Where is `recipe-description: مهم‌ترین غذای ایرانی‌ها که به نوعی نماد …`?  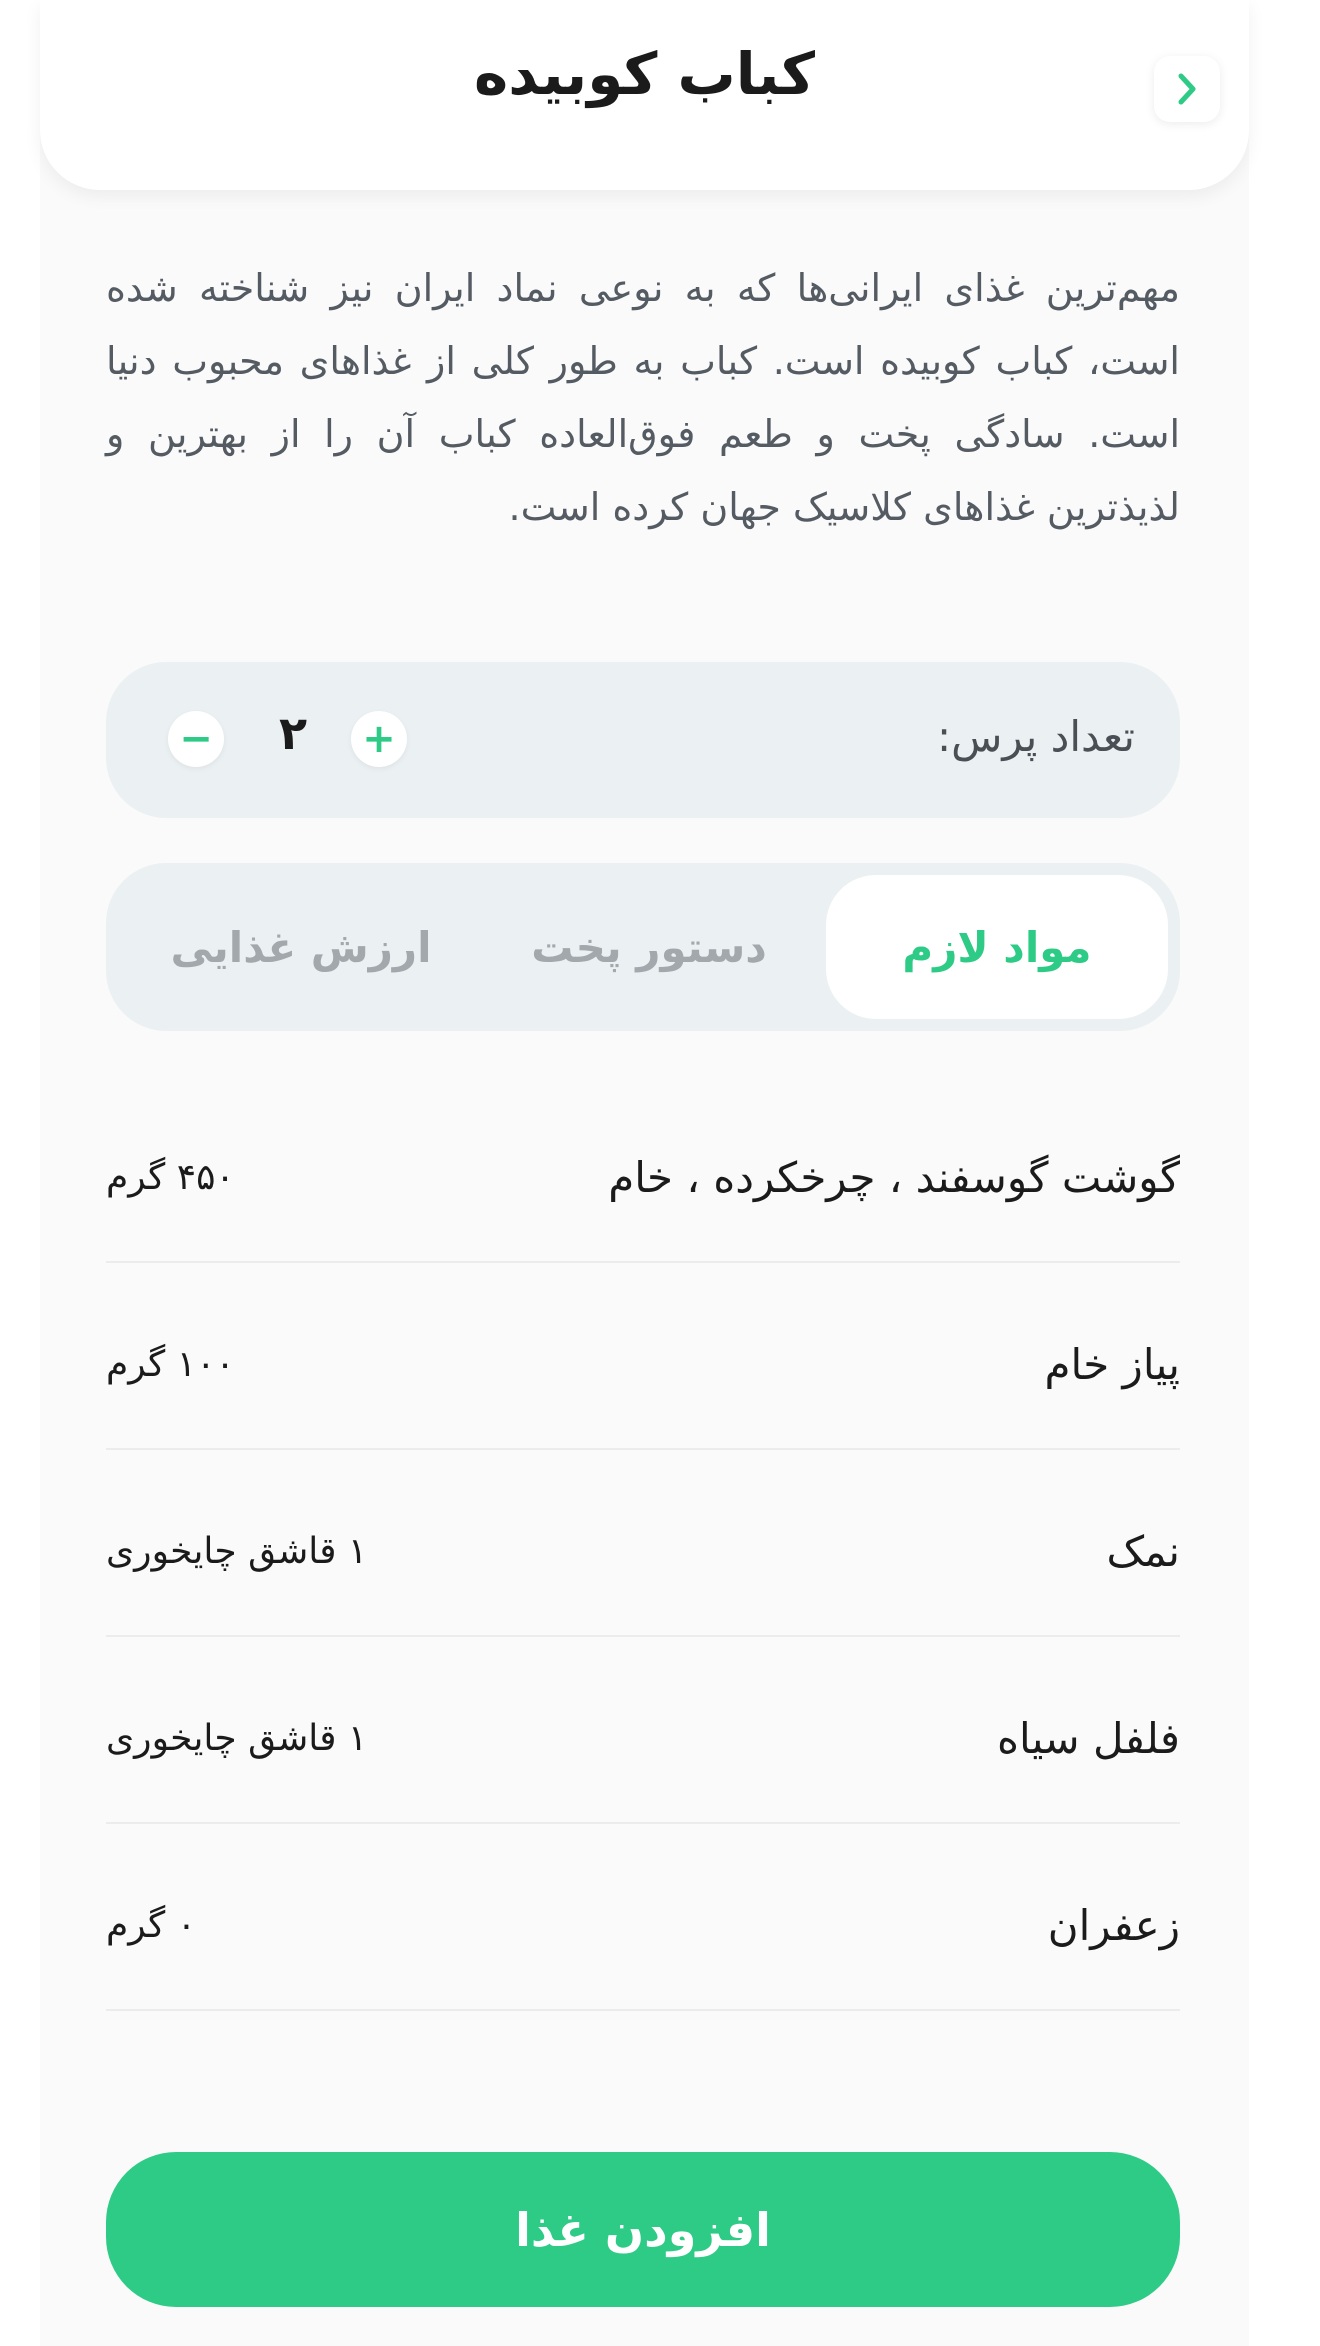
recipe-description: مهم‌ترین غذای ایرانی‌ها که به نوعی نماد … is located at coordinates (643, 397).